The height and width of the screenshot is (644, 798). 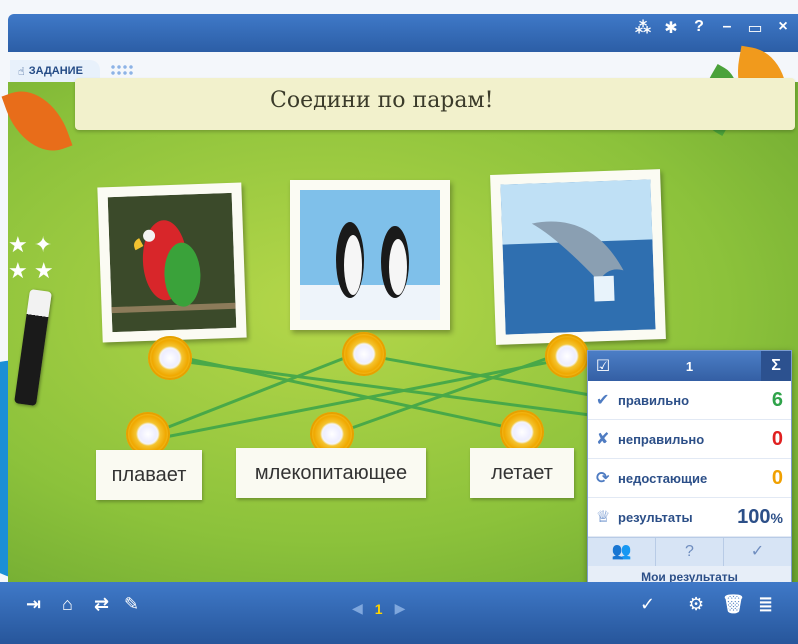 What do you see at coordinates (170, 358) in the screenshot?
I see `connector-flower-parrot` at bounding box center [170, 358].